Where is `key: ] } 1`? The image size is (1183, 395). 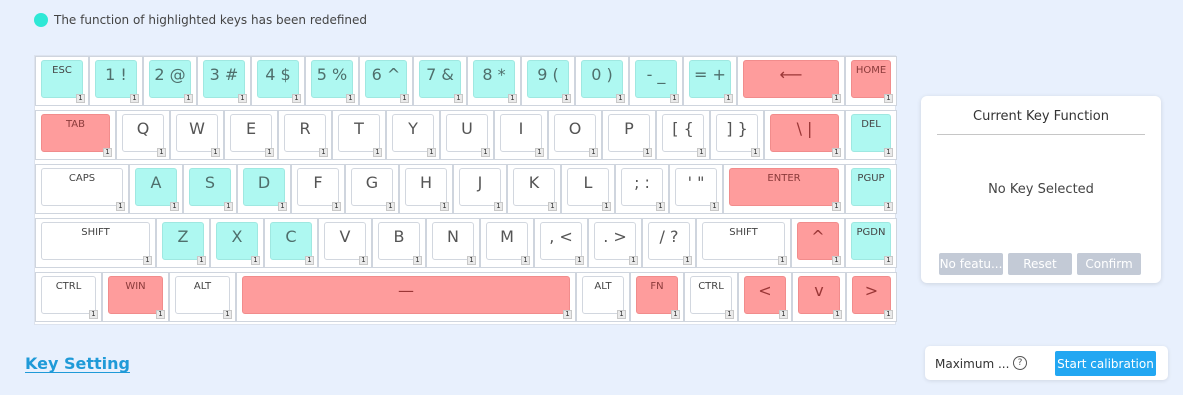
key: ] } 1 is located at coordinates (737, 135).